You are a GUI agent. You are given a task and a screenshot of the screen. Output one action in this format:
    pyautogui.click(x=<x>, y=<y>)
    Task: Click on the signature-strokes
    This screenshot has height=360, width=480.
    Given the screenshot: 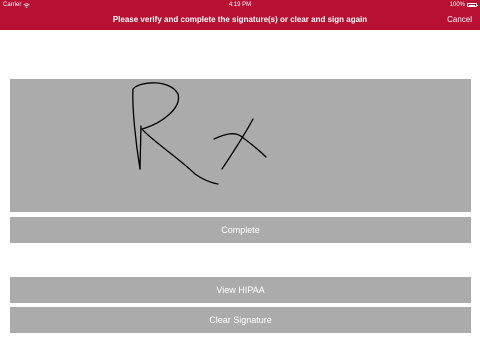 What is the action you would take?
    pyautogui.click(x=199, y=133)
    